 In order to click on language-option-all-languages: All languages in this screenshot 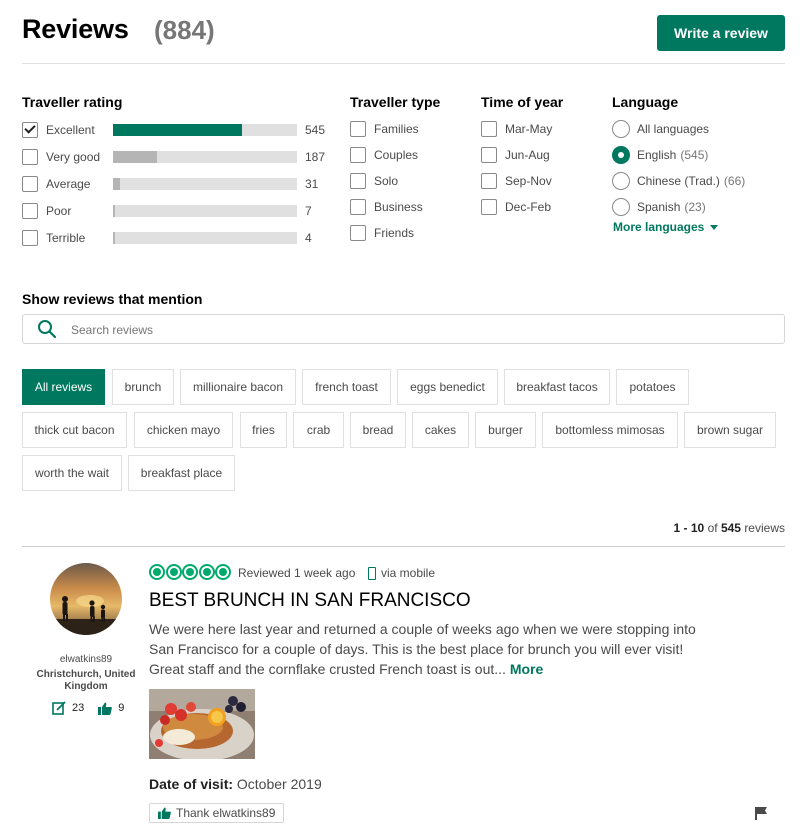, I will do `click(660, 129)`.